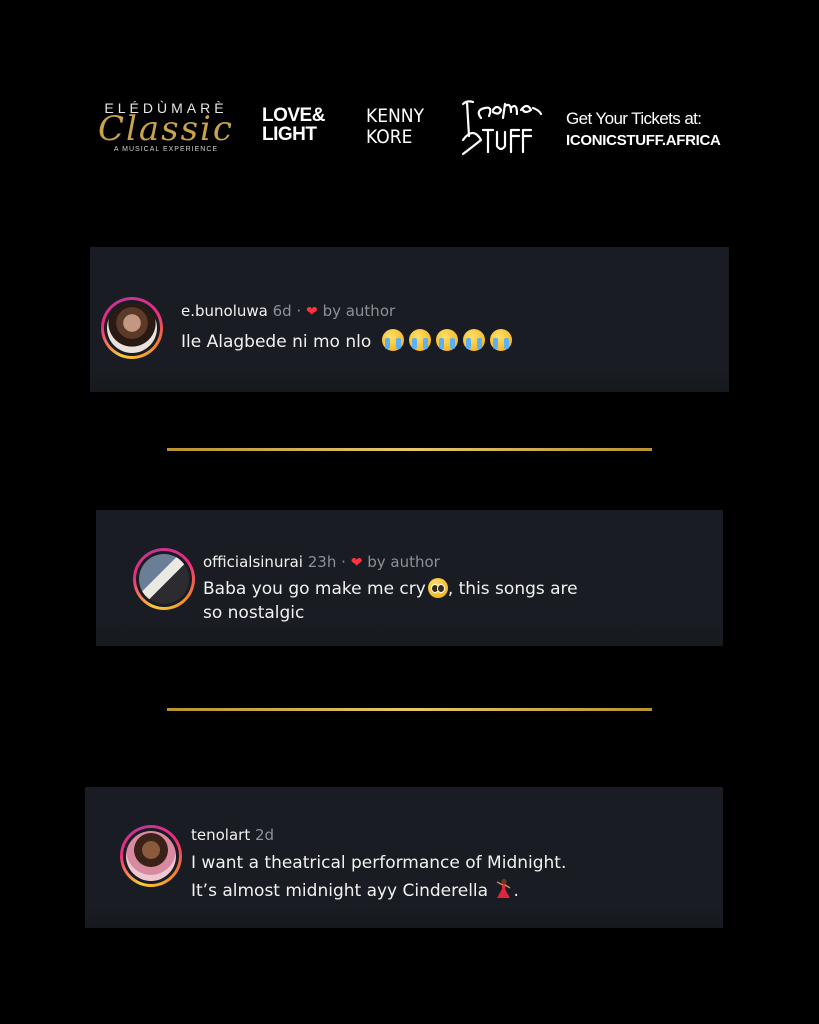  What do you see at coordinates (437, 588) in the screenshot?
I see `pleading-face-icon` at bounding box center [437, 588].